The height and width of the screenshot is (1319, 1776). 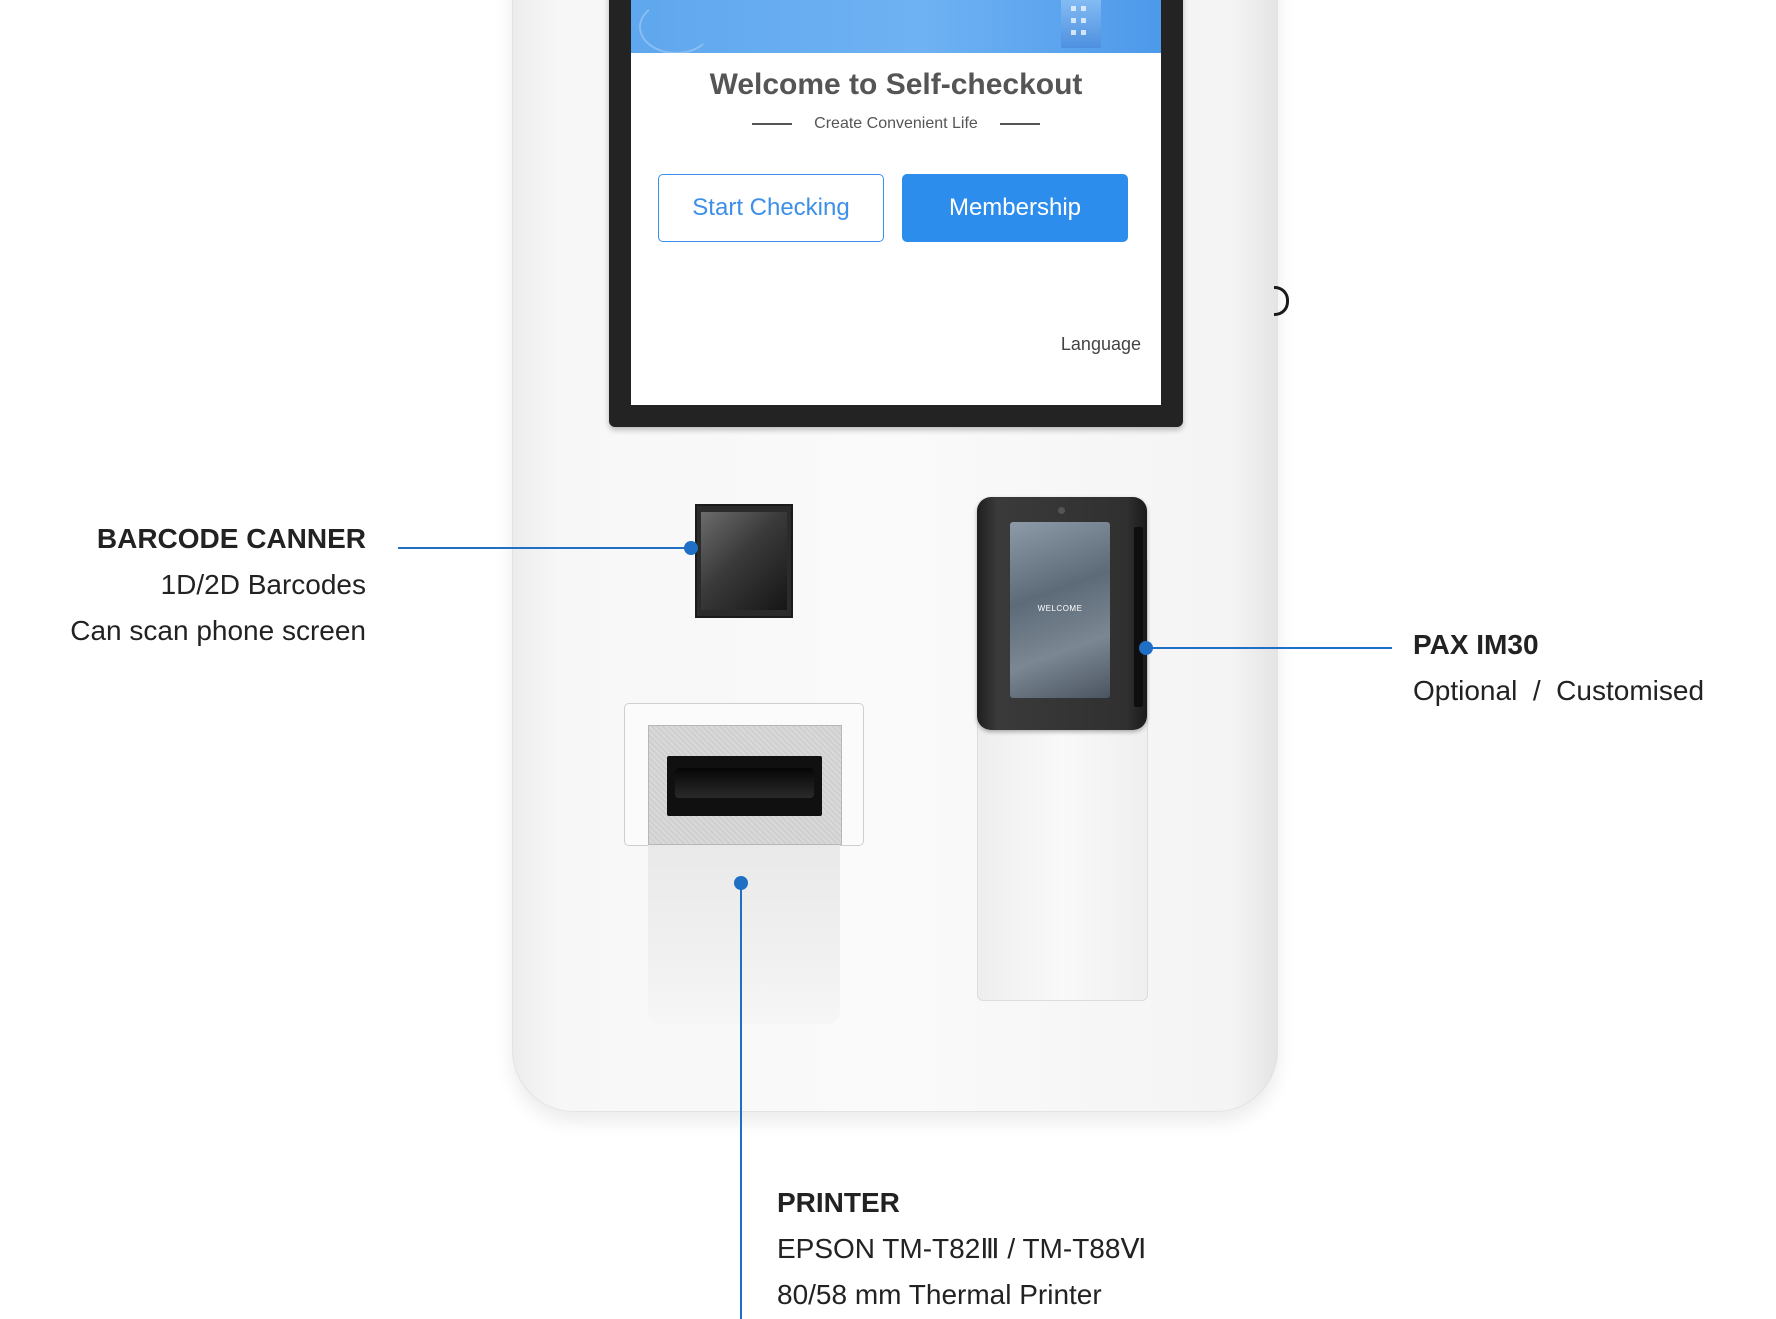 I want to click on printer-callout-line, so click(x=741, y=1101).